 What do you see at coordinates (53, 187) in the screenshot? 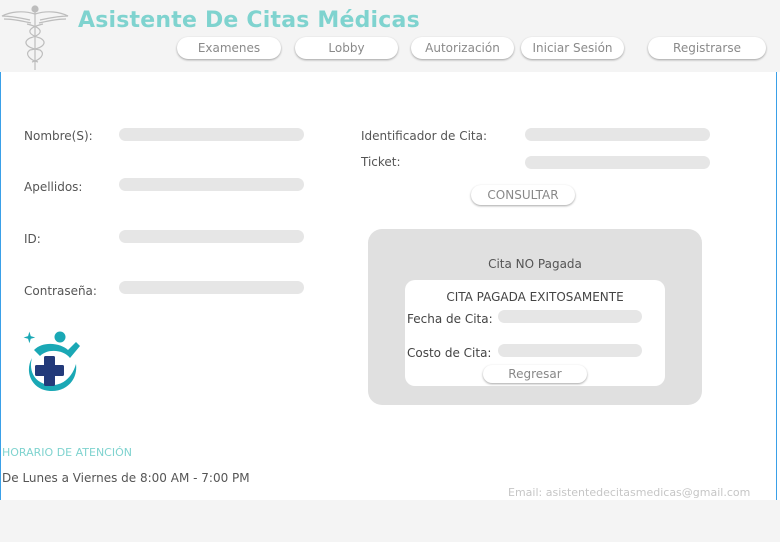
I see `apellidos-label: Apellidos:` at bounding box center [53, 187].